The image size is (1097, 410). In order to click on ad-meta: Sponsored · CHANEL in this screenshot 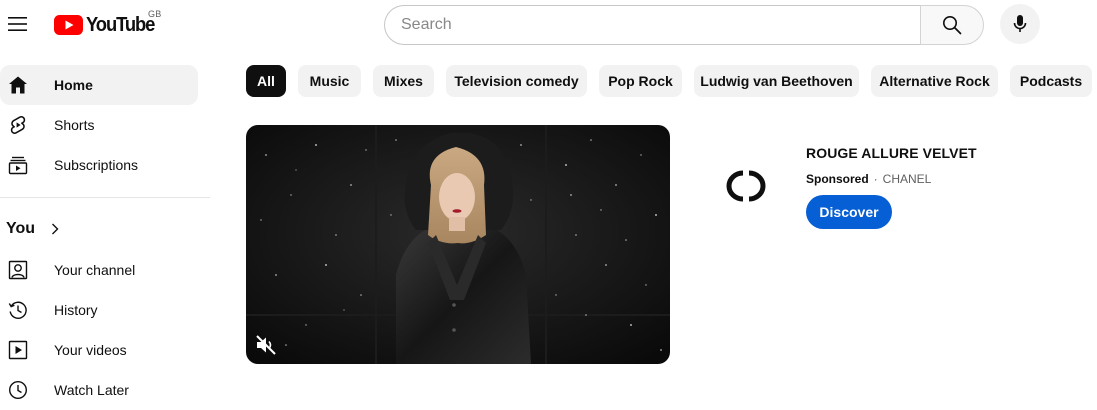, I will do `click(868, 179)`.